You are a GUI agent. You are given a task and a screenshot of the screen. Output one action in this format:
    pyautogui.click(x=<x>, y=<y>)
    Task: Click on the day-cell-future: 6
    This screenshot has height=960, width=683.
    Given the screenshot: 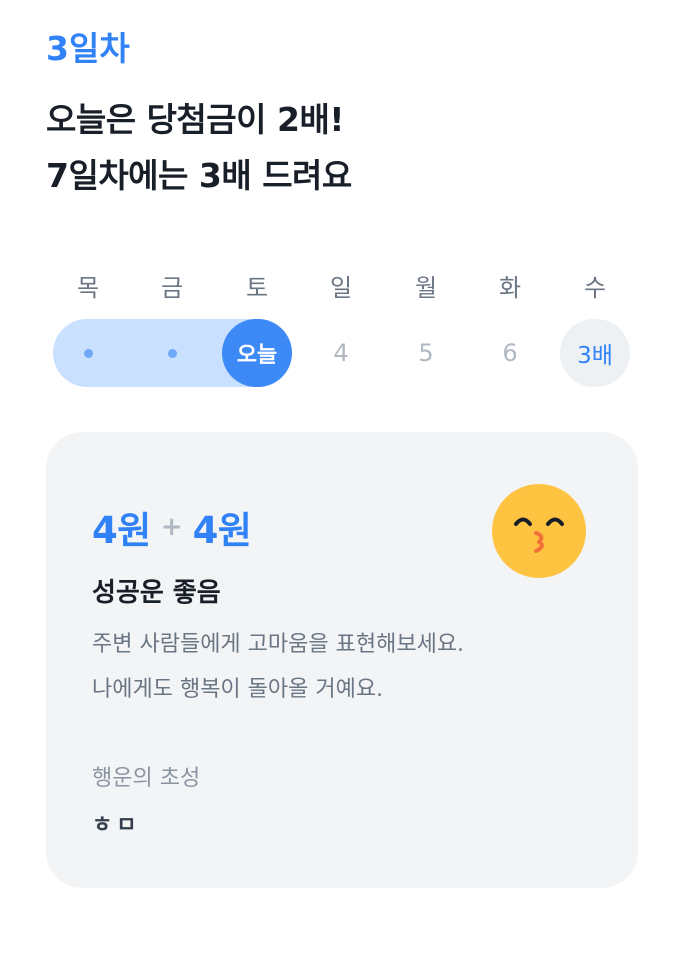 What is the action you would take?
    pyautogui.click(x=510, y=353)
    